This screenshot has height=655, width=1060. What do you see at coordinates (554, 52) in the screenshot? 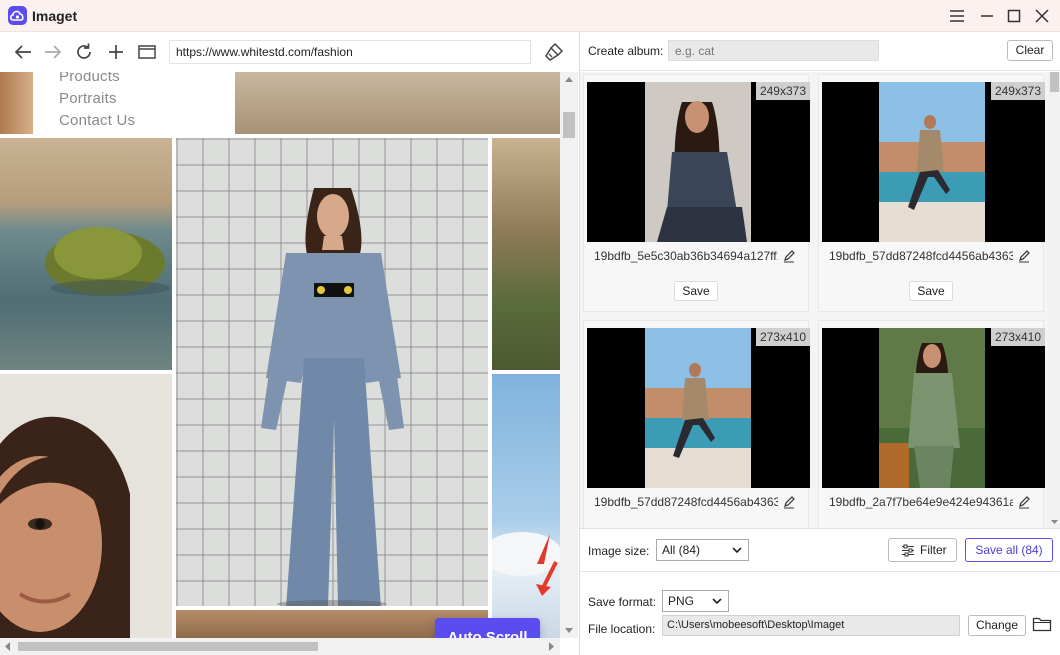
I see `clean-brush-icon` at bounding box center [554, 52].